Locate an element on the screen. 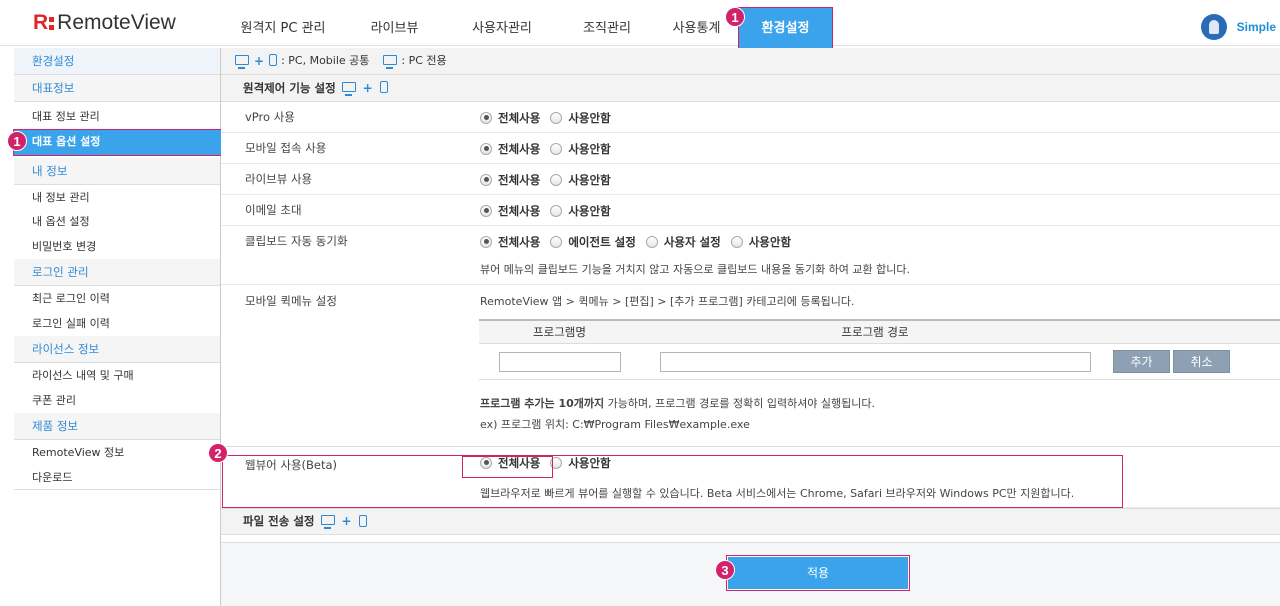 Image resolution: width=1280 pixels, height=606 pixels. logo-mark: R is located at coordinates (40, 22).